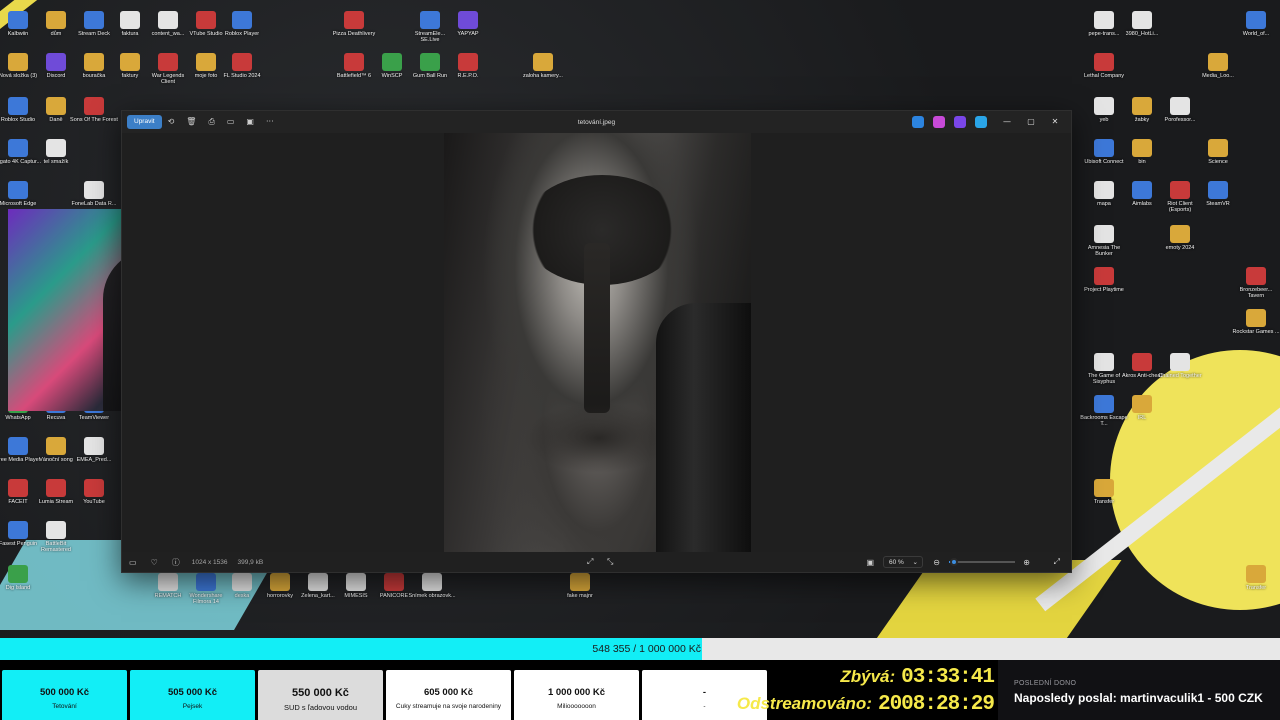  What do you see at coordinates (599, 438) in the screenshot?
I see `tree-roots` at bounding box center [599, 438].